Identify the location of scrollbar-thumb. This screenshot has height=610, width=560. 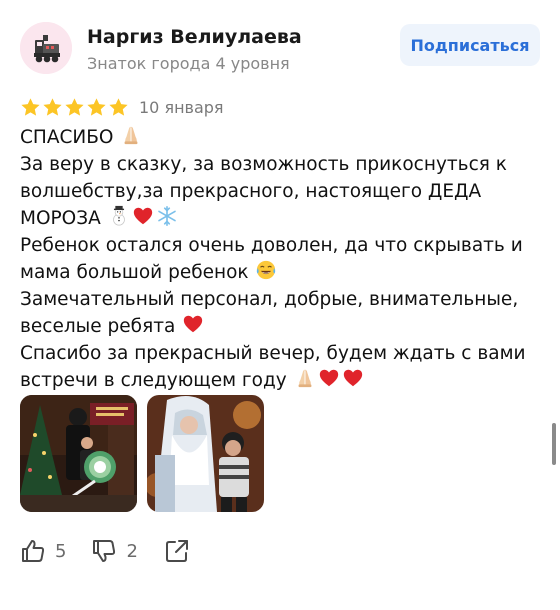
(554, 444).